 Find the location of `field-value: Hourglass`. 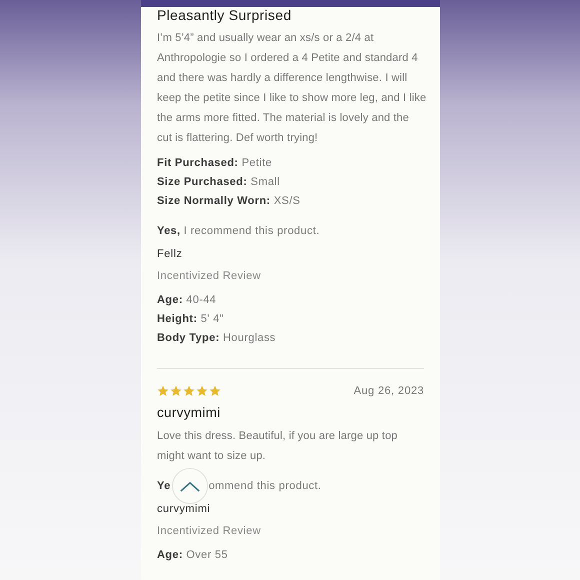

field-value: Hourglass is located at coordinates (249, 338).